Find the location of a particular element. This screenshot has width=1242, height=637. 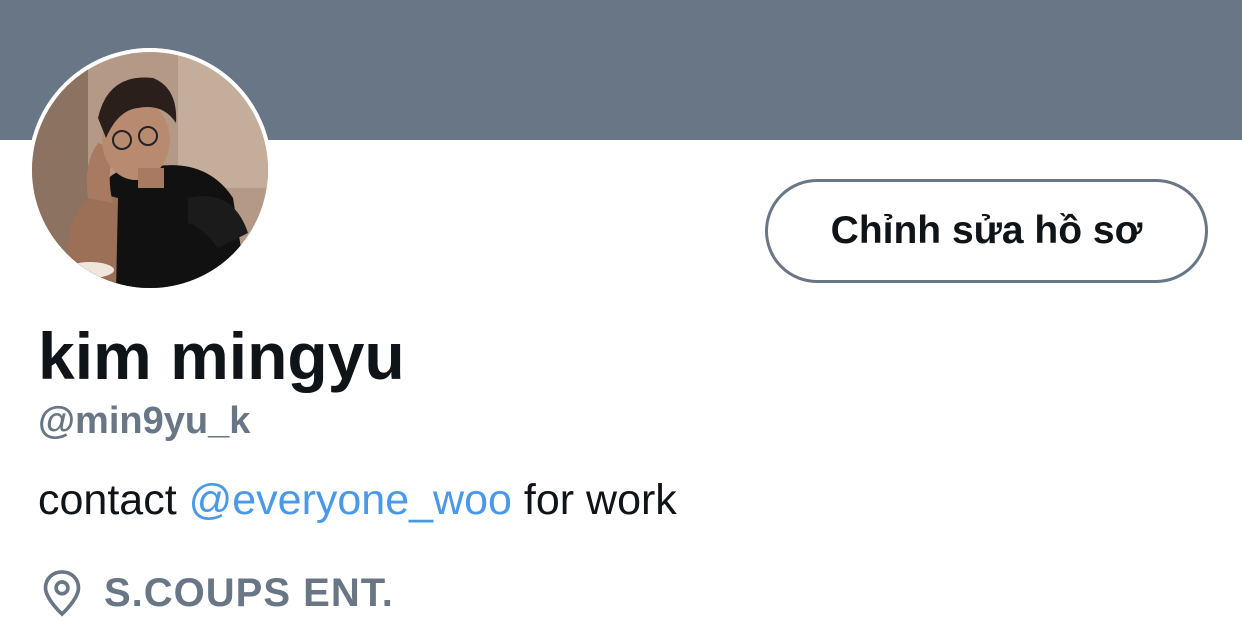

profile-location: S.COUPS ENT. is located at coordinates (217, 593).